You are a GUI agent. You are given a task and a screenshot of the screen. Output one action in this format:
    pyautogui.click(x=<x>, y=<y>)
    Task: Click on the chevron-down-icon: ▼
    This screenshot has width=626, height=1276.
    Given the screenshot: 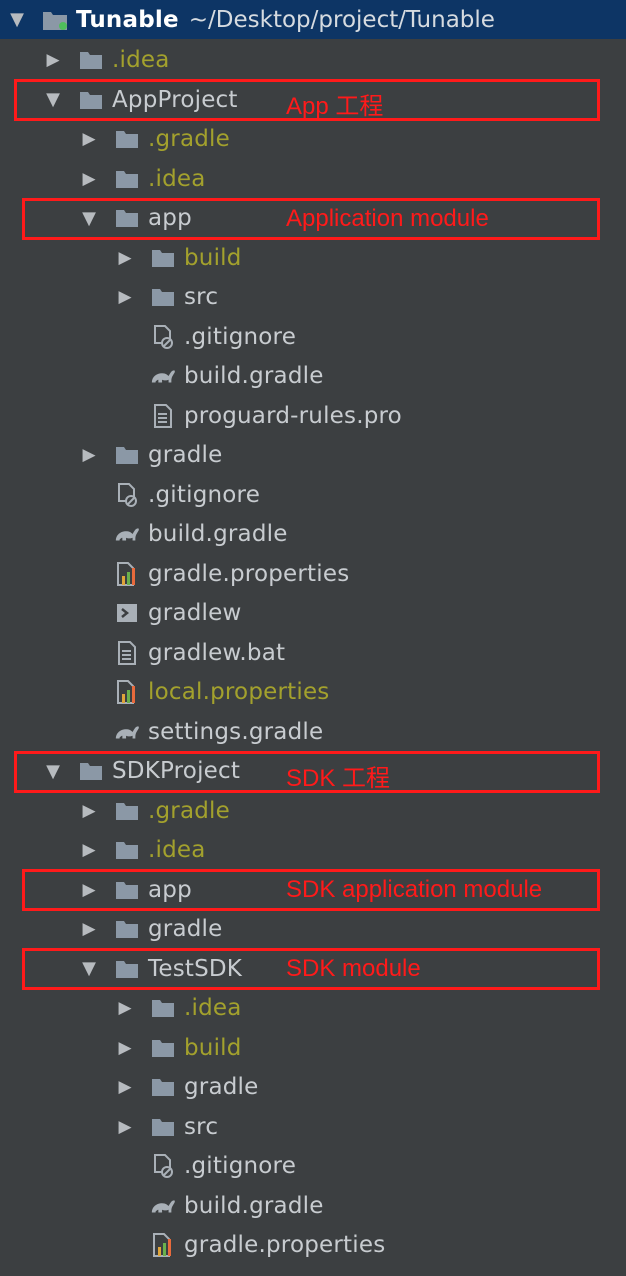 What is the action you would take?
    pyautogui.click(x=17, y=20)
    